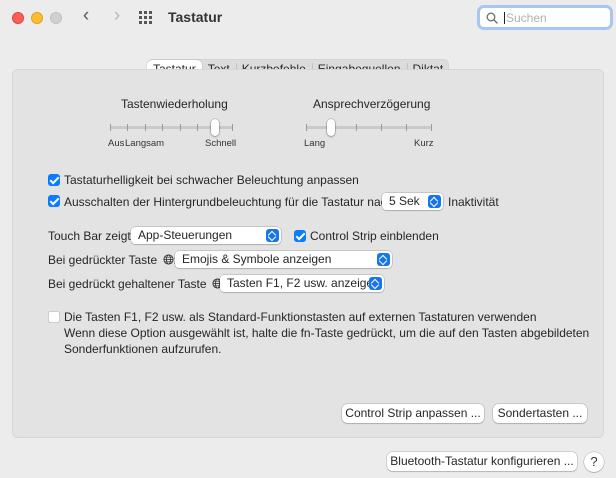 The image size is (616, 478). What do you see at coordinates (308, 19) in the screenshot?
I see `title-bar: ‹ › Tastatur` at bounding box center [308, 19].